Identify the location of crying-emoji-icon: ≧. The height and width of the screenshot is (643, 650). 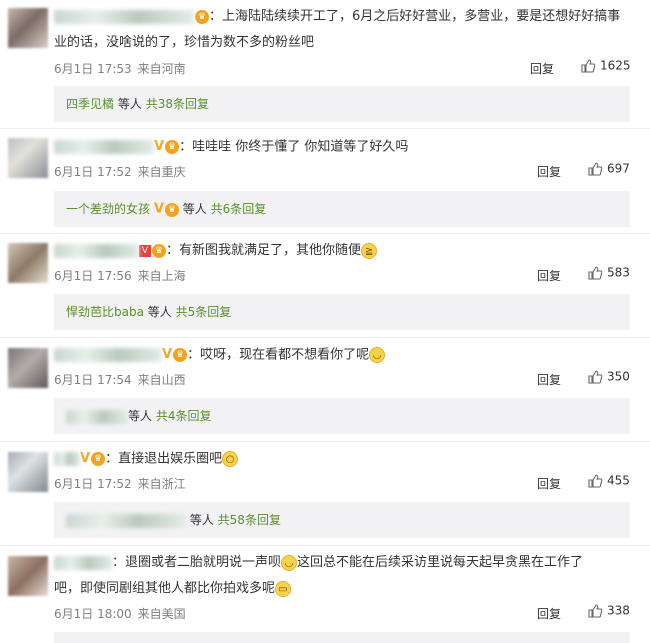
(369, 250).